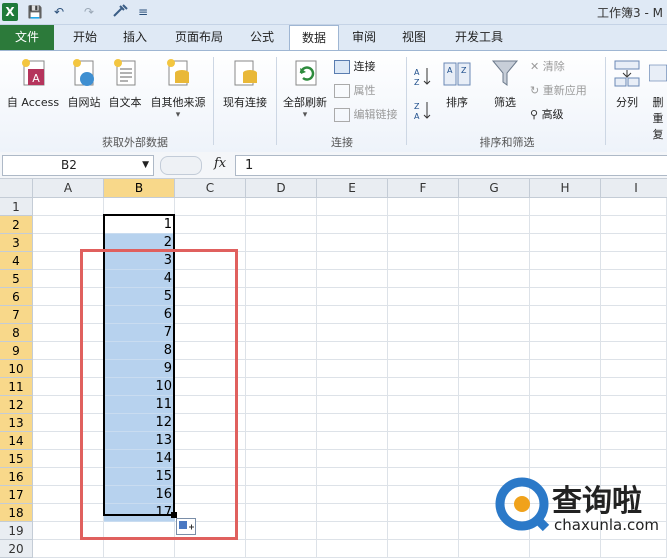 The image size is (667, 558). Describe the element at coordinates (355, 91) in the screenshot. I see `properties-button: 属性` at that location.